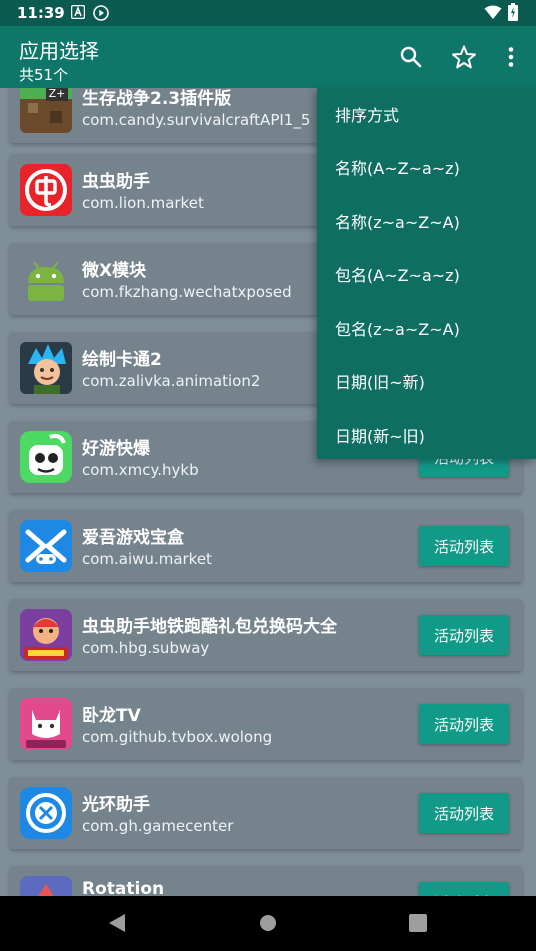 Image resolution: width=536 pixels, height=951 pixels. Describe the element at coordinates (367, 115) in the screenshot. I see `sort-menu-header: 排序方式` at that location.